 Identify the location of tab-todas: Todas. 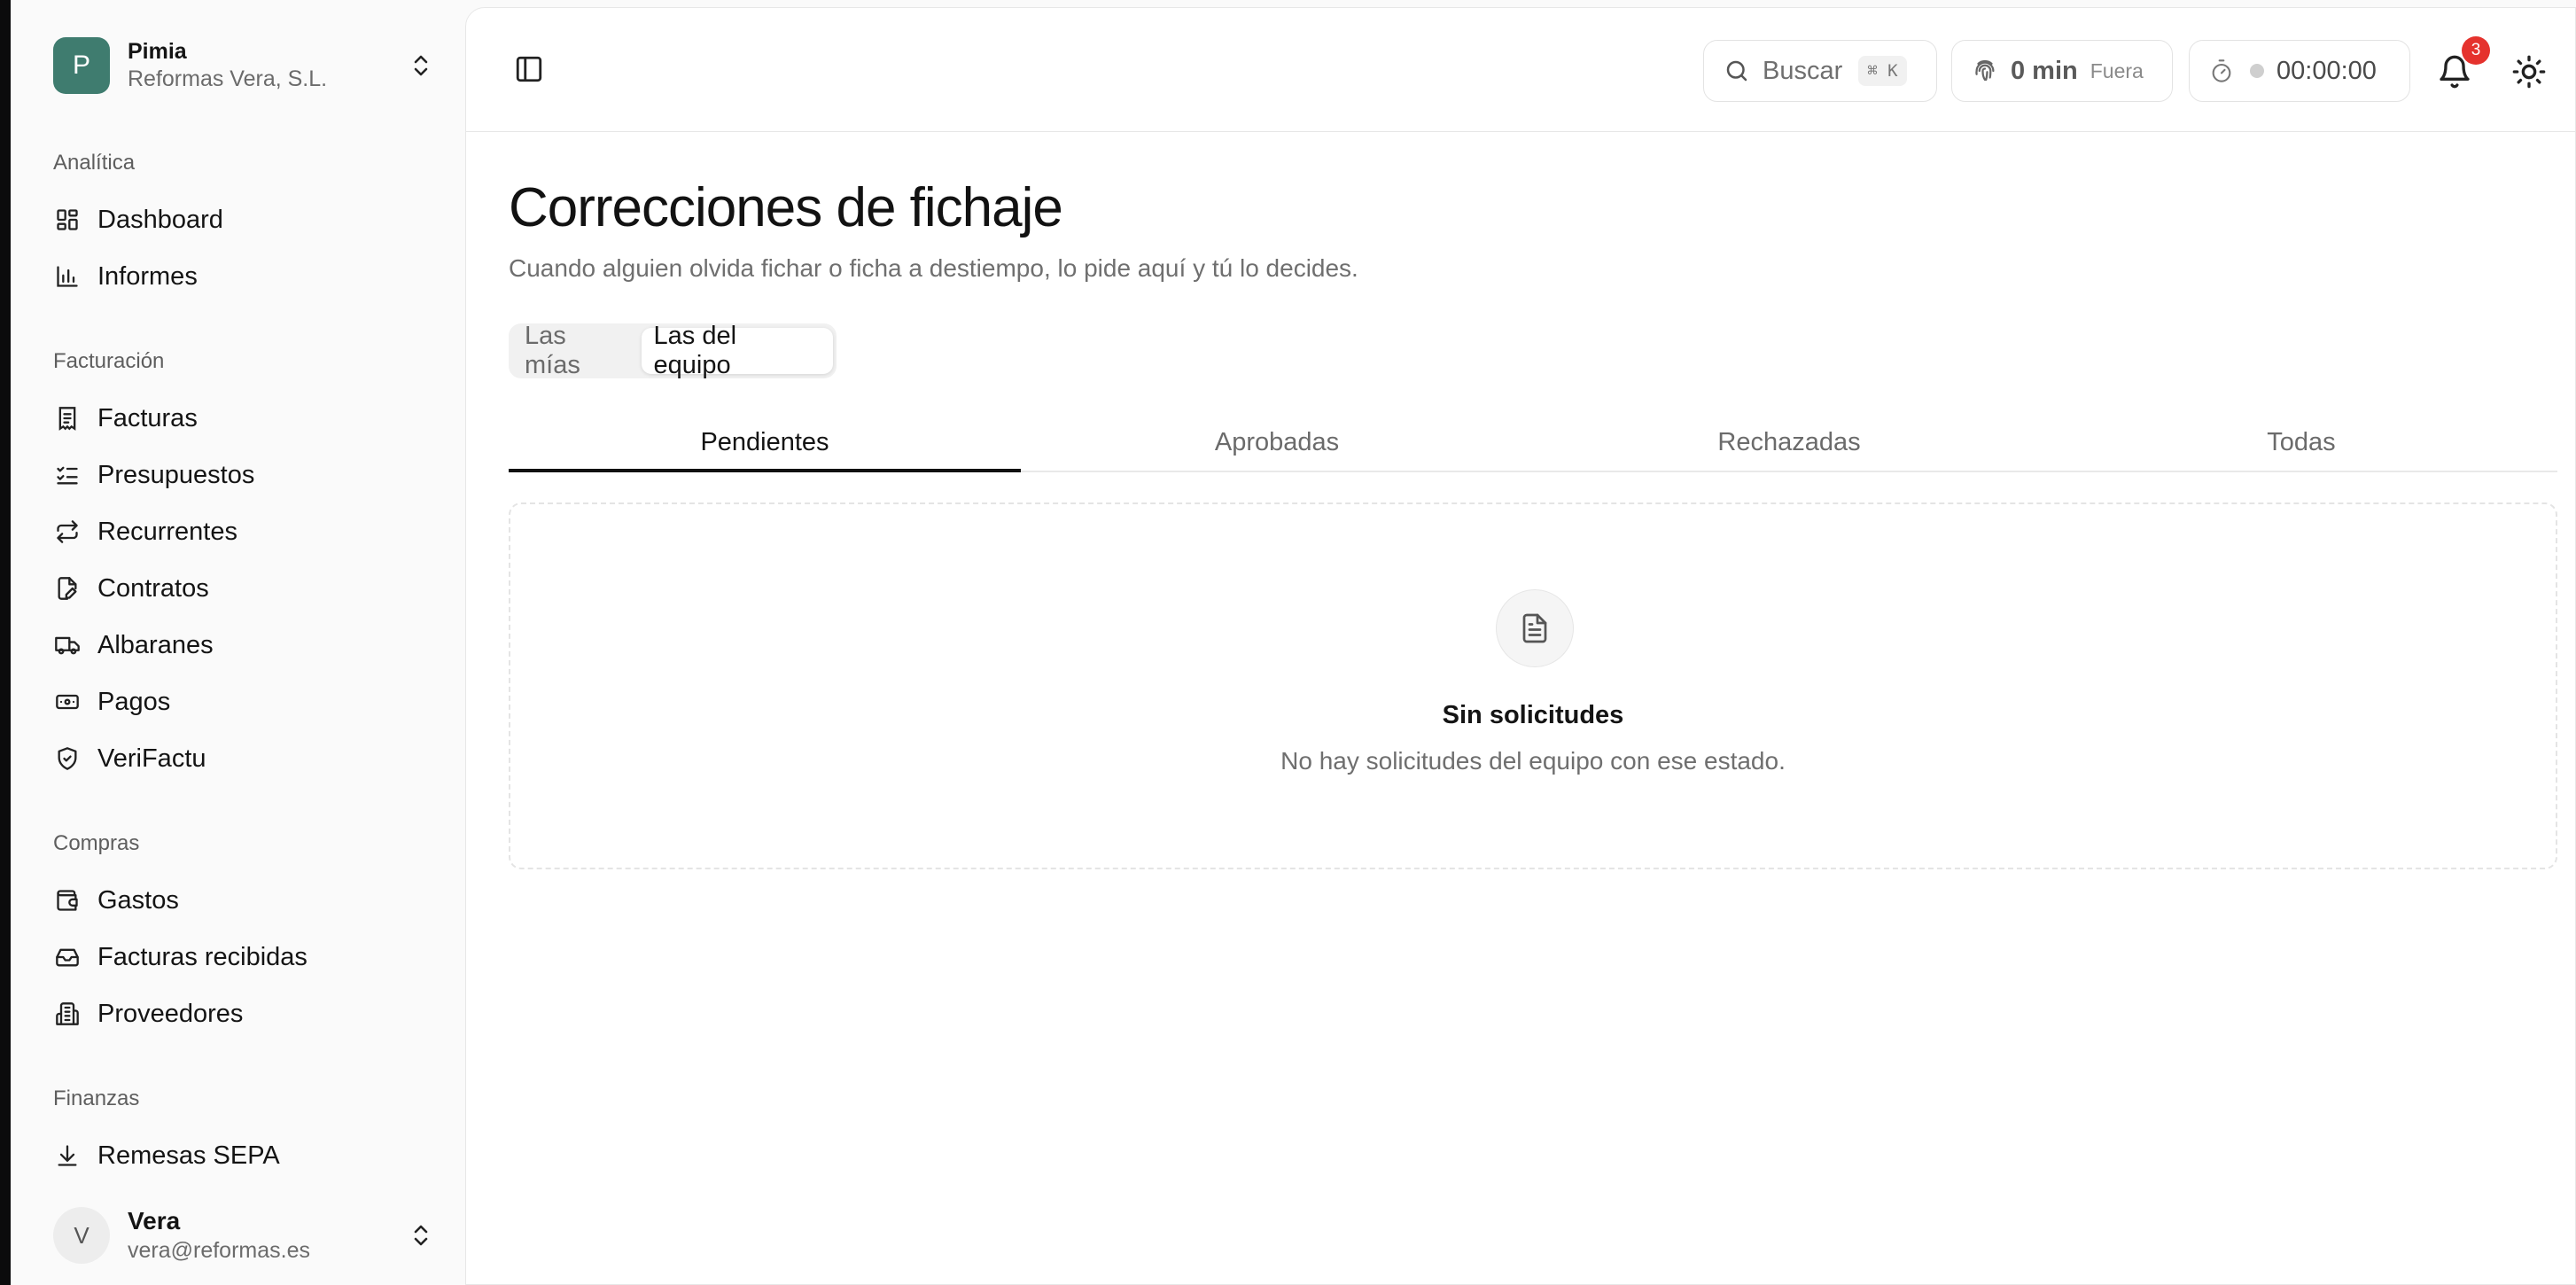
(2301, 442).